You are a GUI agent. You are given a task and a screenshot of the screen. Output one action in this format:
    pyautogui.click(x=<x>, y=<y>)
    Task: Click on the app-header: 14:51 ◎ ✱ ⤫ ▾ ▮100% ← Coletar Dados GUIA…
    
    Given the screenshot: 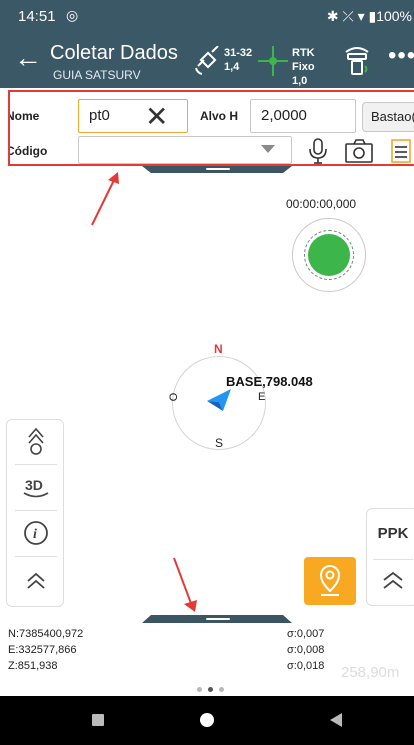 What is the action you would take?
    pyautogui.click(x=207, y=44)
    